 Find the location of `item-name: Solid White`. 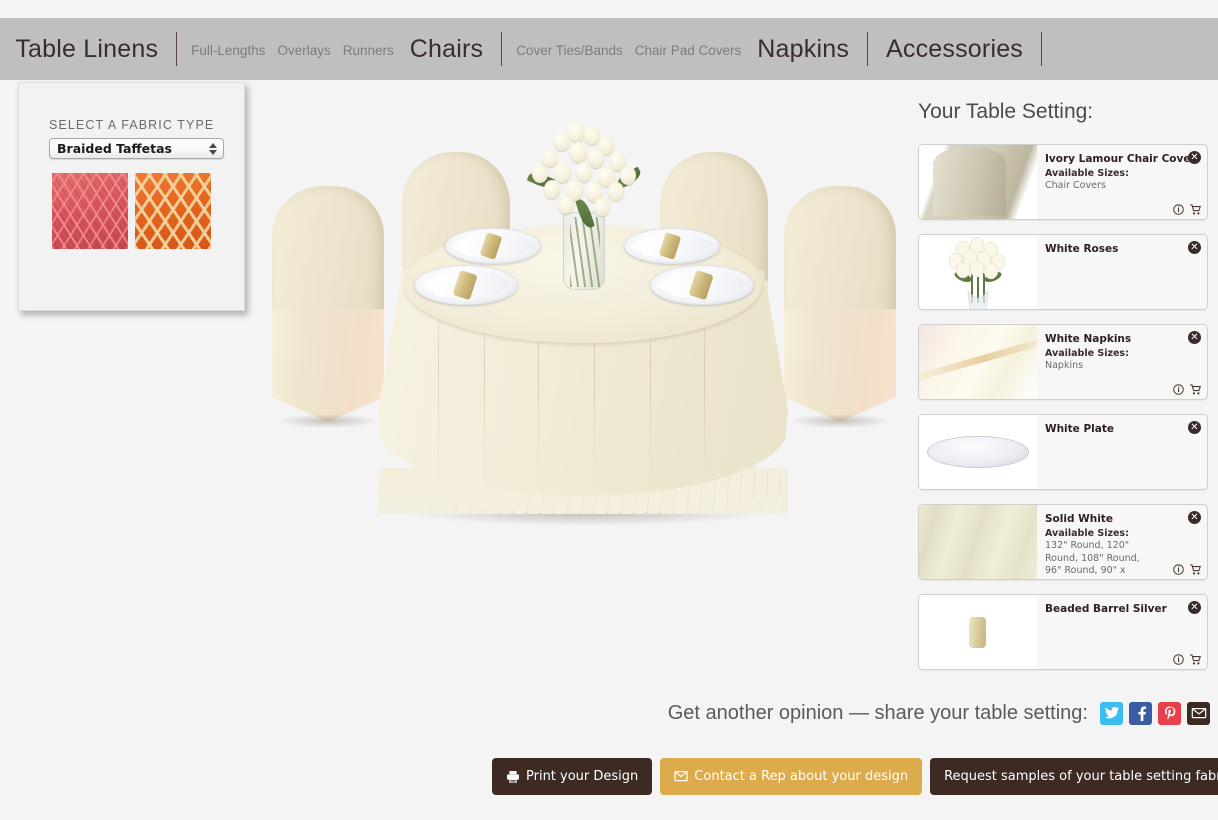

item-name: Solid White is located at coordinates (1079, 519).